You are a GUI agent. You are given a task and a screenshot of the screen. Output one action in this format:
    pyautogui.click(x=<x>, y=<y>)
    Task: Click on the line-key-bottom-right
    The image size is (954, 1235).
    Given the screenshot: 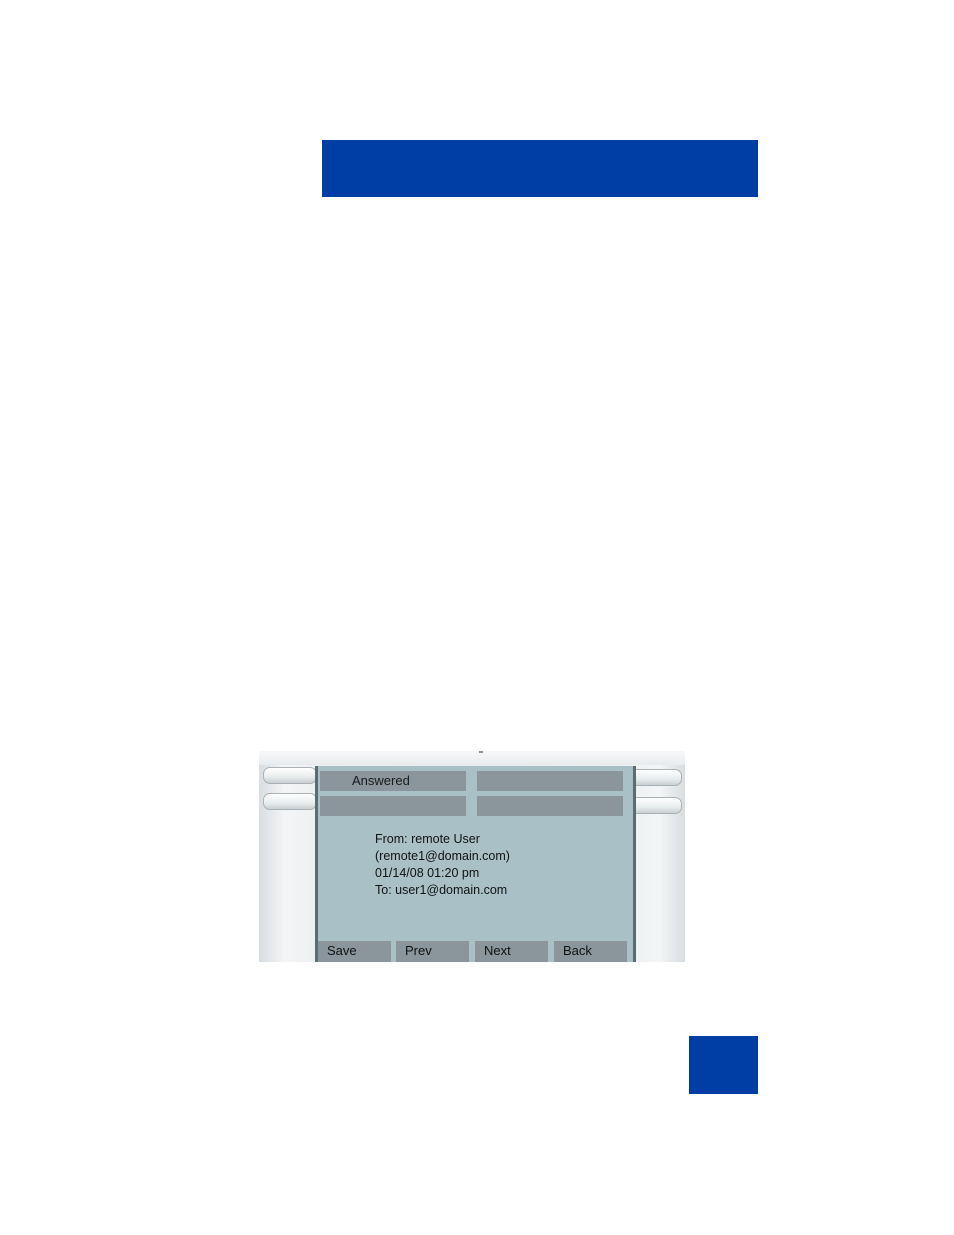 What is the action you would take?
    pyautogui.click(x=550, y=806)
    